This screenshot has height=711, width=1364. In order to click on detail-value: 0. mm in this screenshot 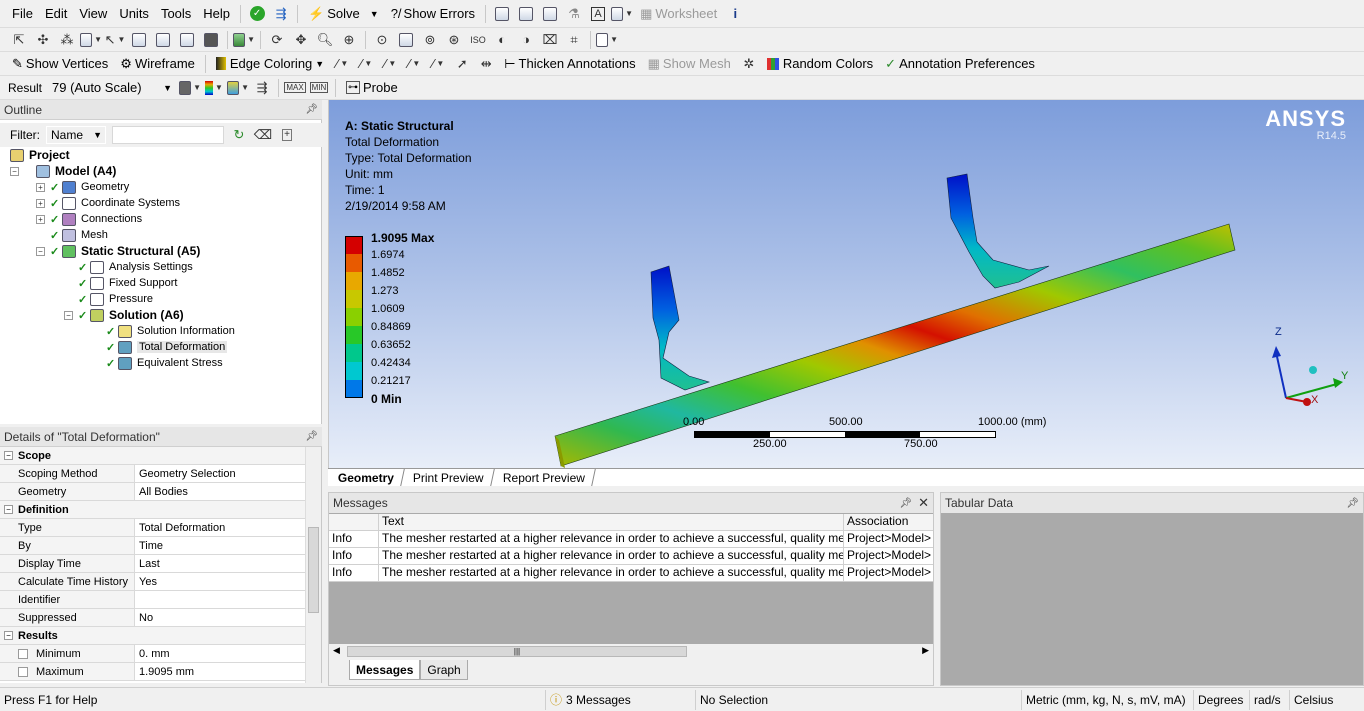, I will do `click(220, 653)`.